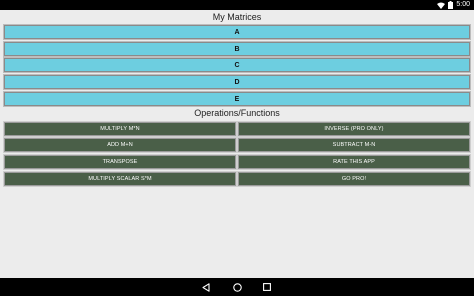 The height and width of the screenshot is (296, 474). What do you see at coordinates (237, 17) in the screenshot?
I see `matrices-section-title: My Matrices` at bounding box center [237, 17].